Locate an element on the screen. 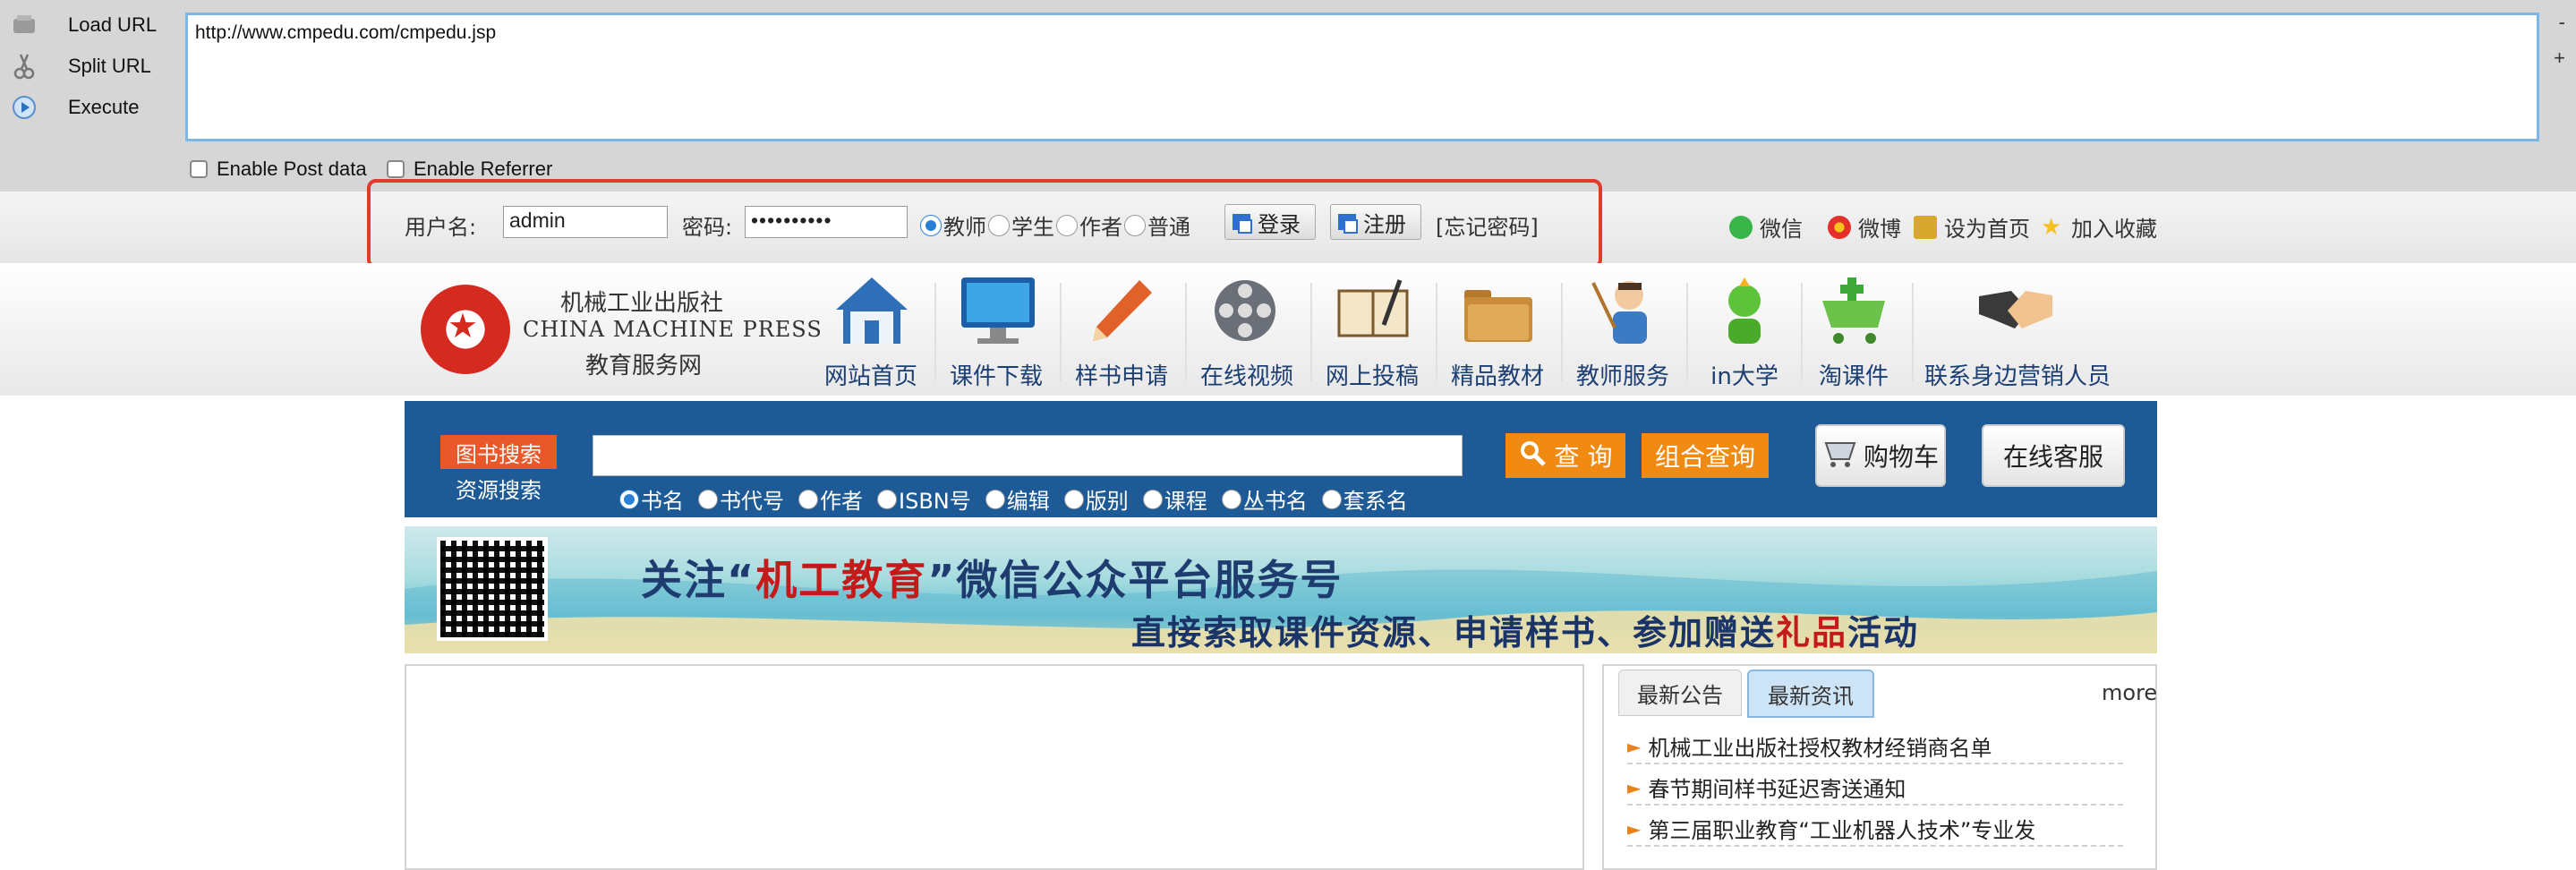 This screenshot has height=870, width=2576. banner-headline: 关注“机工教育”微信公众平台服务号 is located at coordinates (992, 577).